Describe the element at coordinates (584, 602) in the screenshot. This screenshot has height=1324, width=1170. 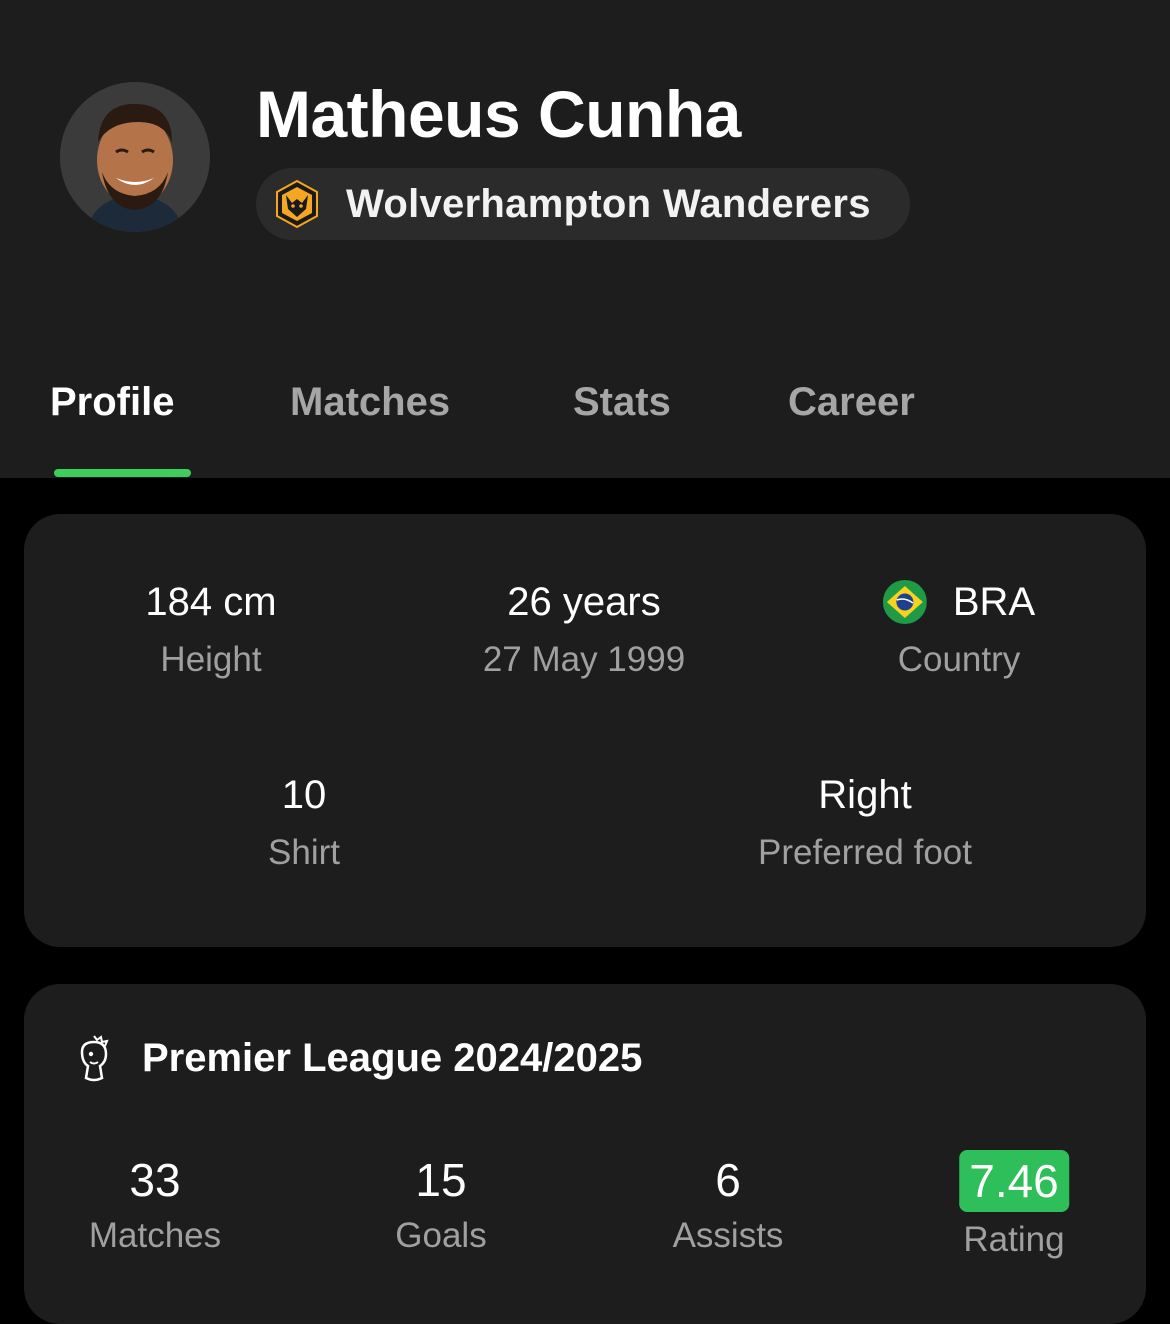
I see `age-value: 26 years` at that location.